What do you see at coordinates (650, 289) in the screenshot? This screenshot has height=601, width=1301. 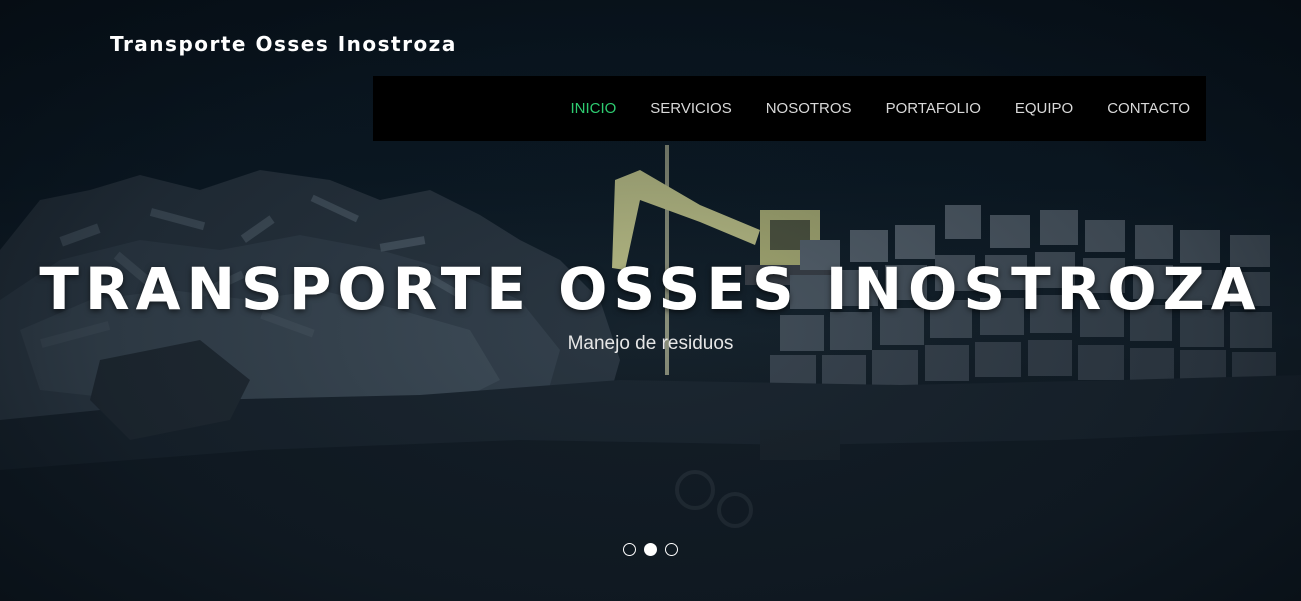 I see `hero-headline: TRANSPORTE OSSES INOSTROZA` at bounding box center [650, 289].